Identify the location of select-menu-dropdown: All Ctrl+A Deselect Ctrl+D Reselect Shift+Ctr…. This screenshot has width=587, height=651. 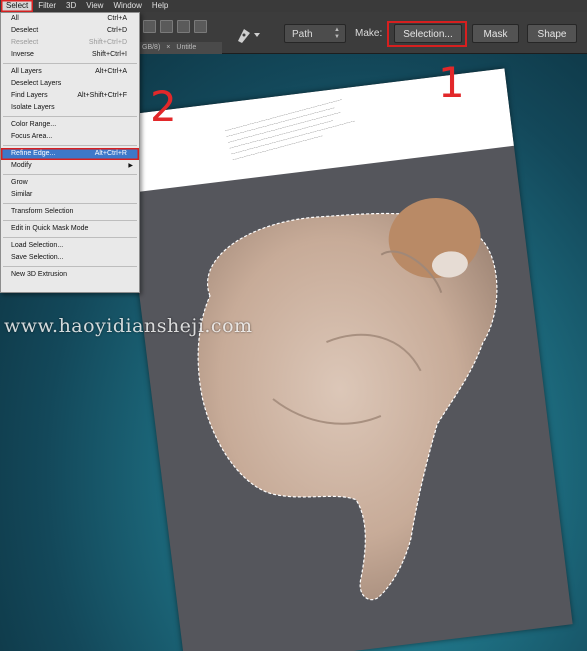
(70, 152).